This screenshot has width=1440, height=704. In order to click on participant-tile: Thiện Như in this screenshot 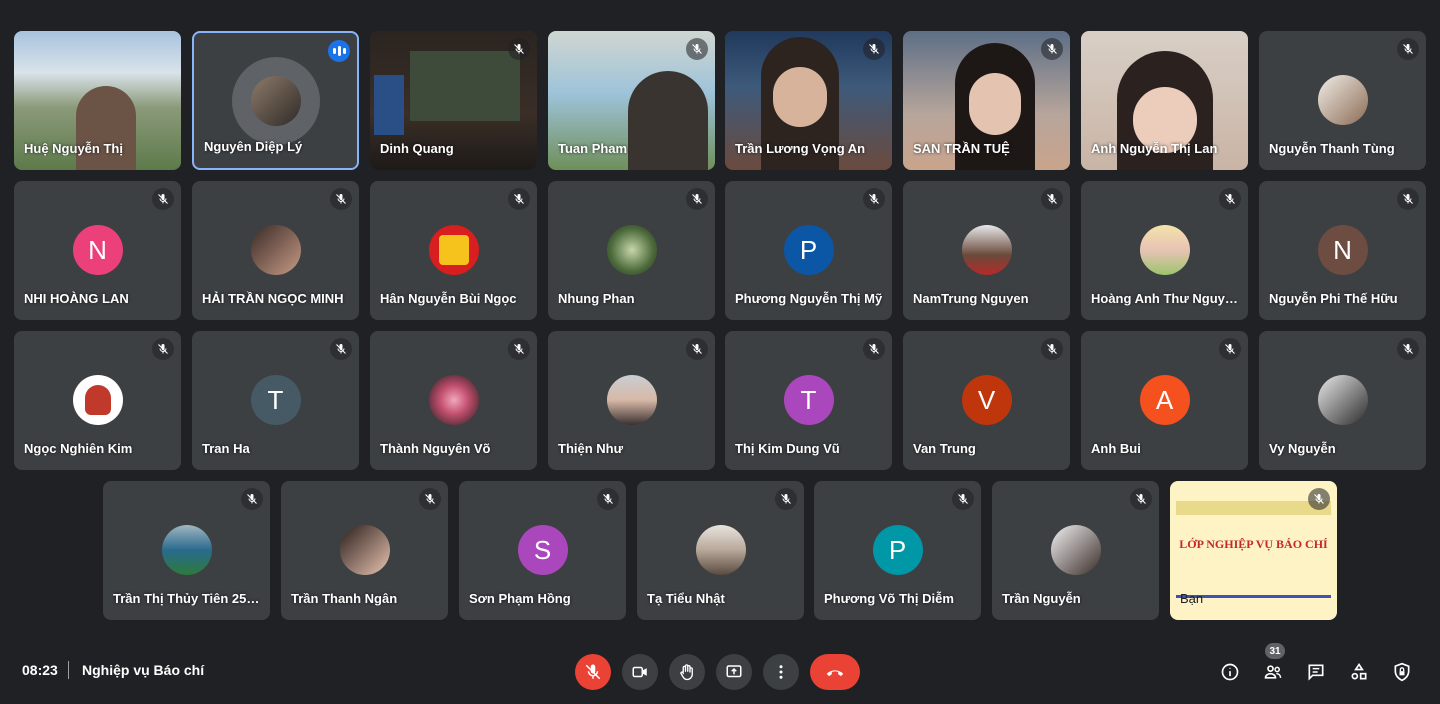, I will do `click(631, 400)`.